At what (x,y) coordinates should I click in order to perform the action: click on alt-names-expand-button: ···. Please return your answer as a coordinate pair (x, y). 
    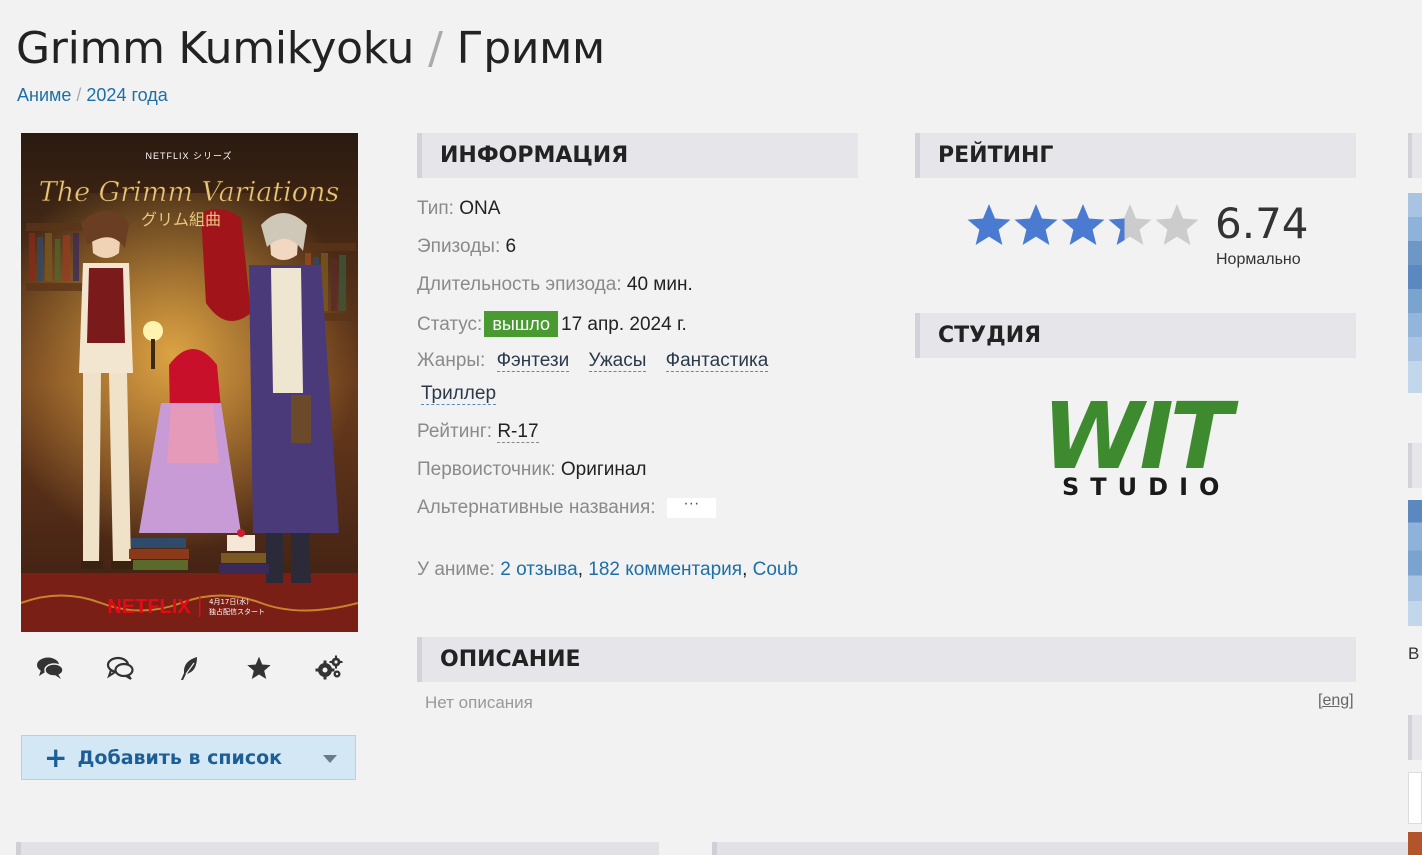
    Looking at the image, I should click on (691, 506).